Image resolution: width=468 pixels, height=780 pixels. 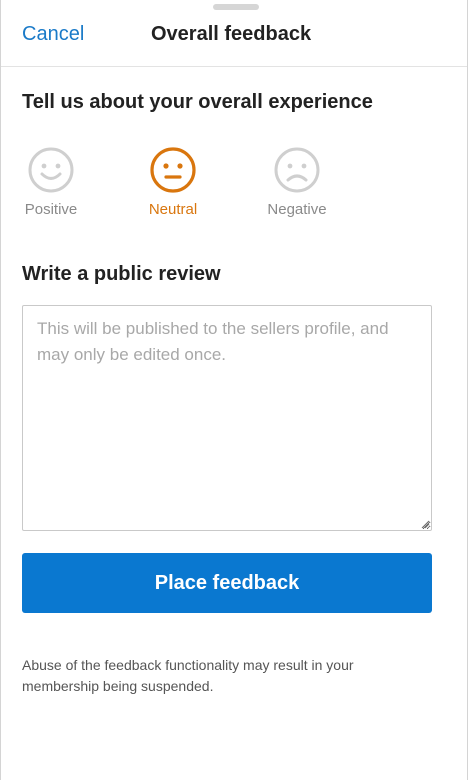 I want to click on cancel-button: Cancel, so click(x=53, y=34).